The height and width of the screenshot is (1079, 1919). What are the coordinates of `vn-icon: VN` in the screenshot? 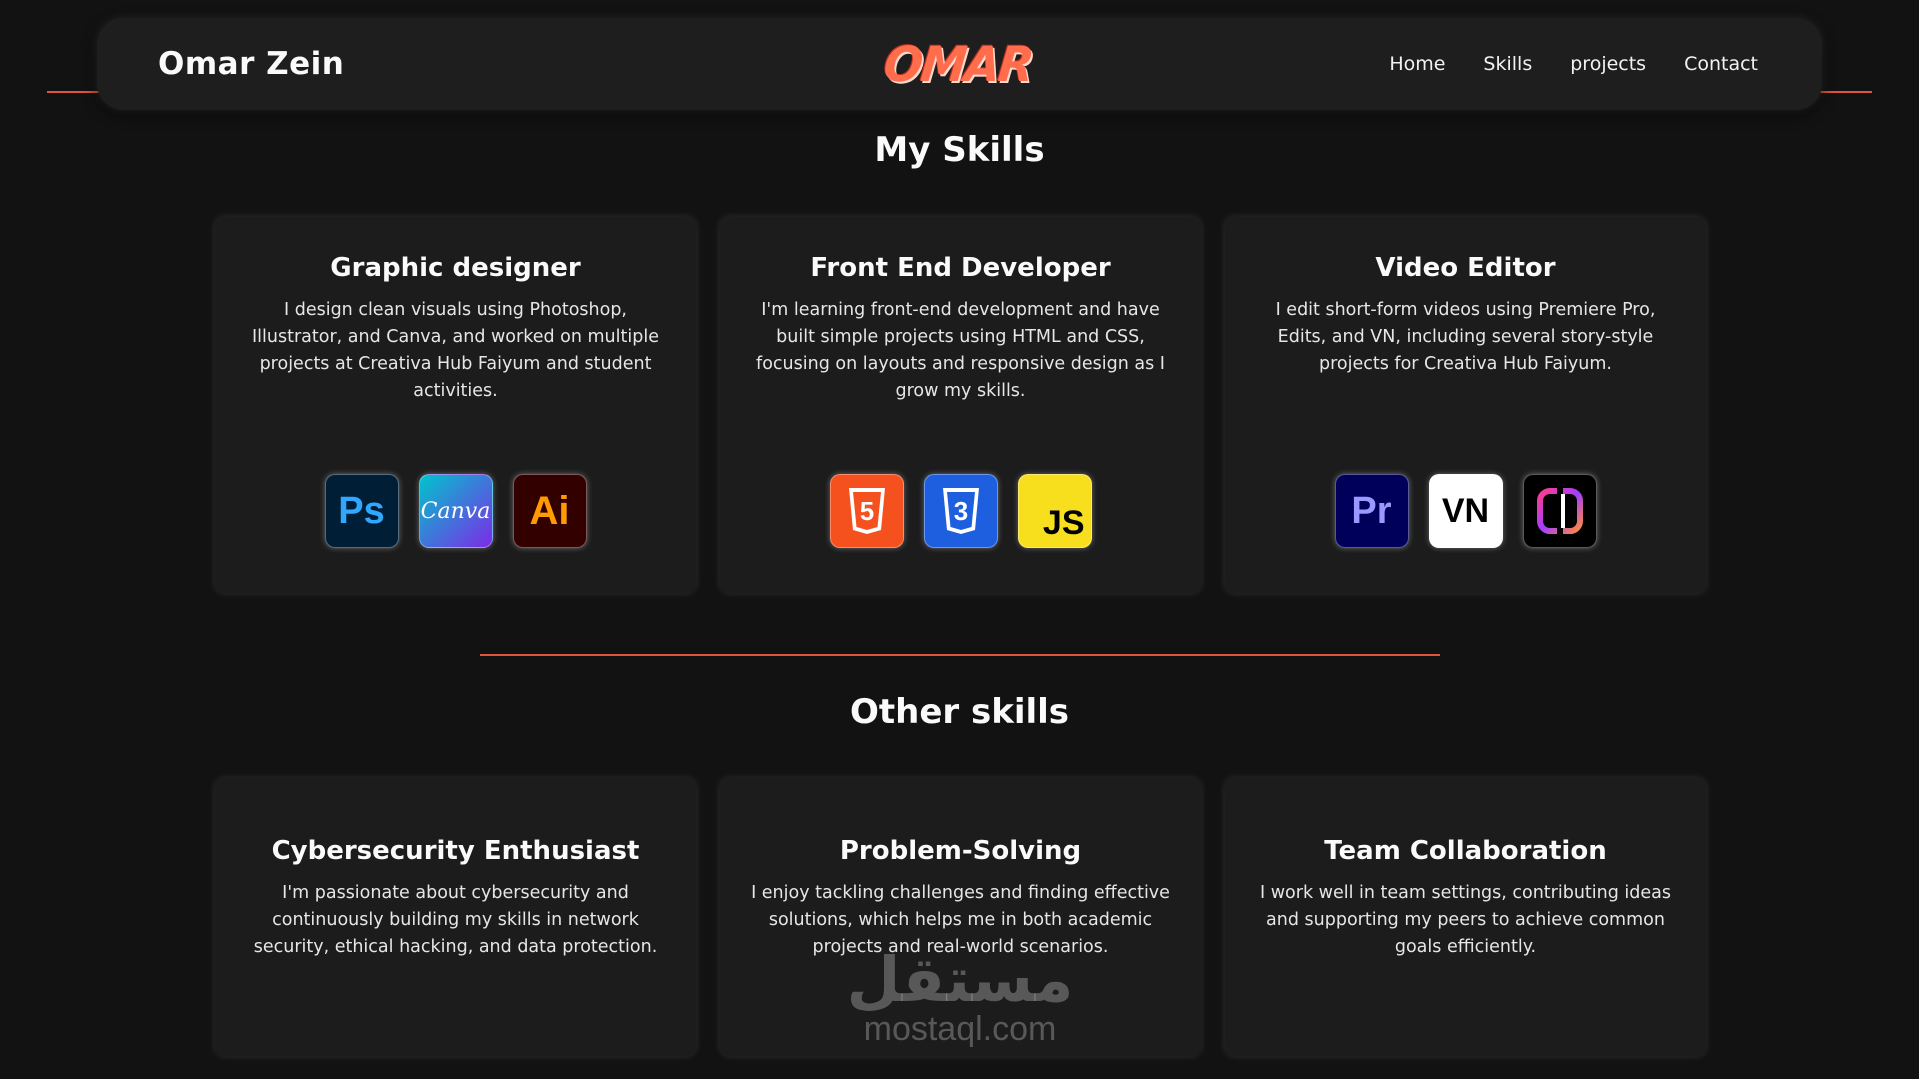 It's located at (1465, 511).